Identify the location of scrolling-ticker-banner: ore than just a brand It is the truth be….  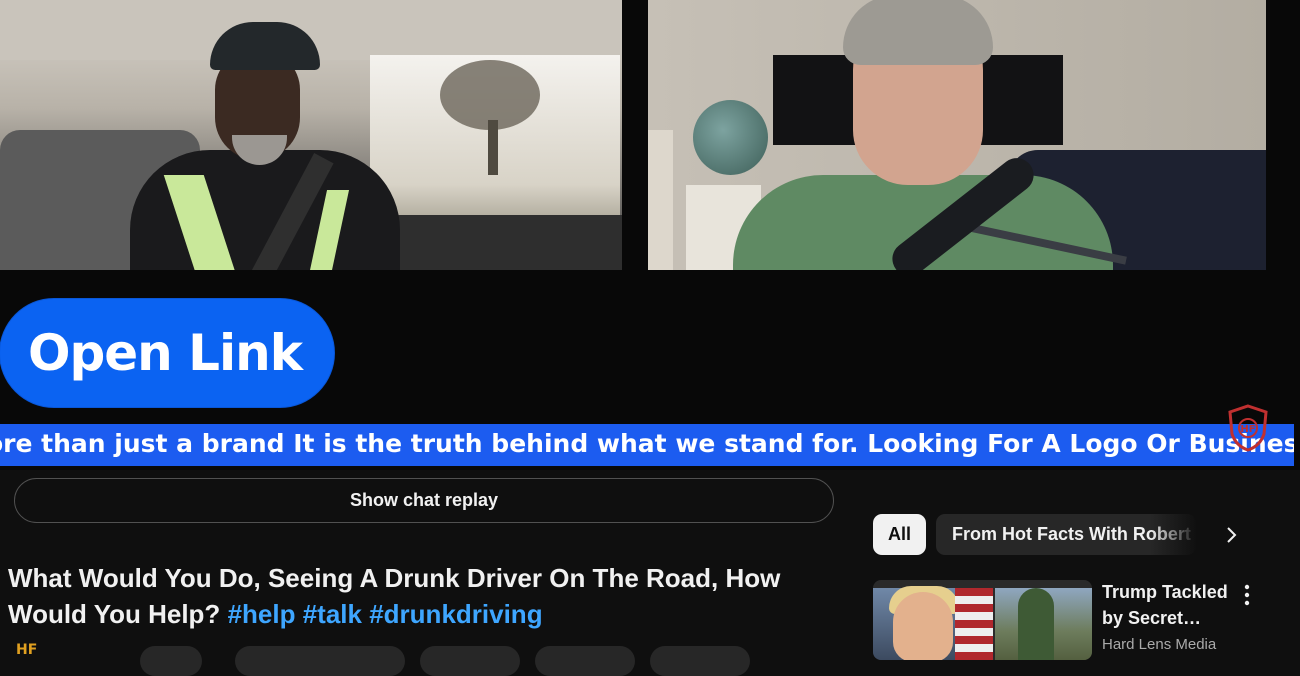
(647, 445).